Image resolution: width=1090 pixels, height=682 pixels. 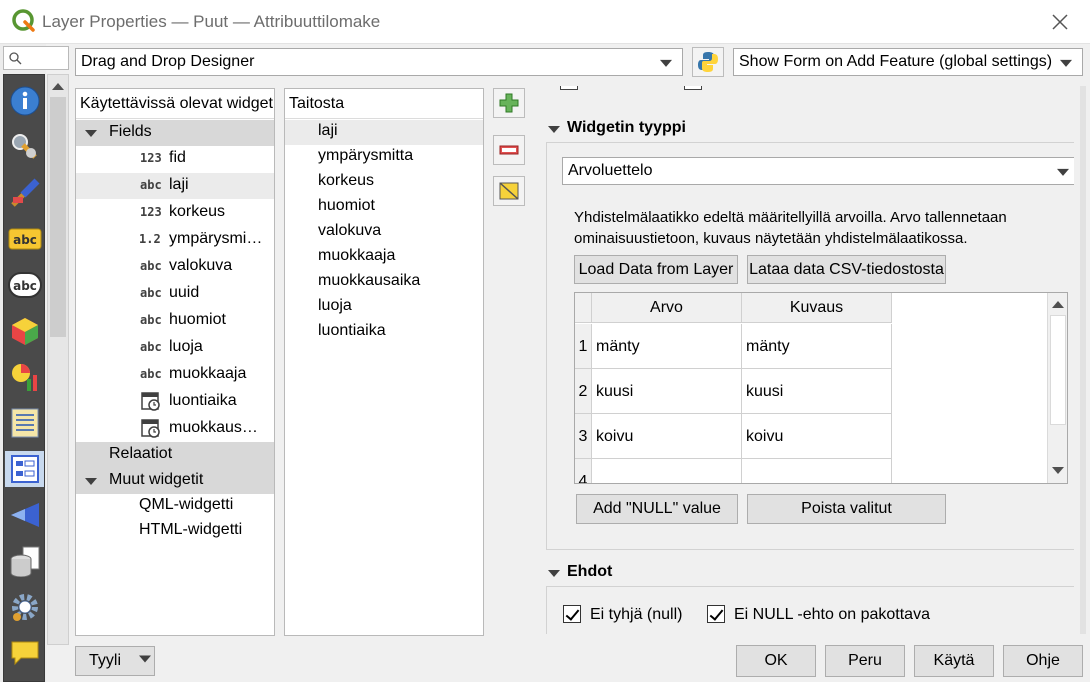 What do you see at coordinates (175, 267) in the screenshot?
I see `tree-item-field: abc valokuva` at bounding box center [175, 267].